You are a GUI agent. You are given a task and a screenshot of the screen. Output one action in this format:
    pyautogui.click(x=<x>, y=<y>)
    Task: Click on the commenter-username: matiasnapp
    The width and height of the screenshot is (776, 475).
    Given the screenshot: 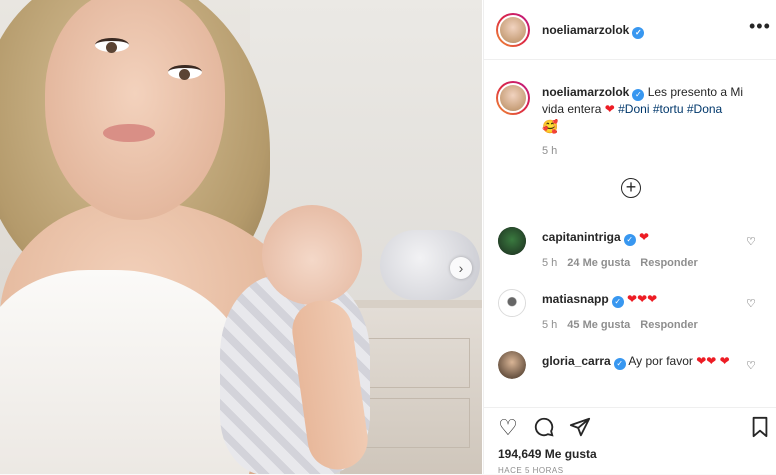 What is the action you would take?
    pyautogui.click(x=575, y=299)
    